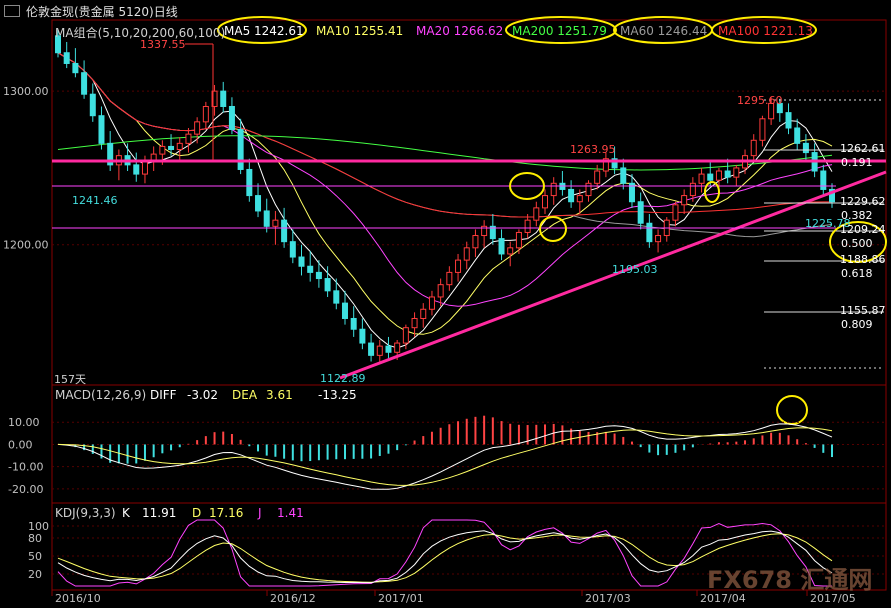 Image resolution: width=891 pixels, height=608 pixels. I want to click on macd-tick-label: -10.00, so click(25, 467).